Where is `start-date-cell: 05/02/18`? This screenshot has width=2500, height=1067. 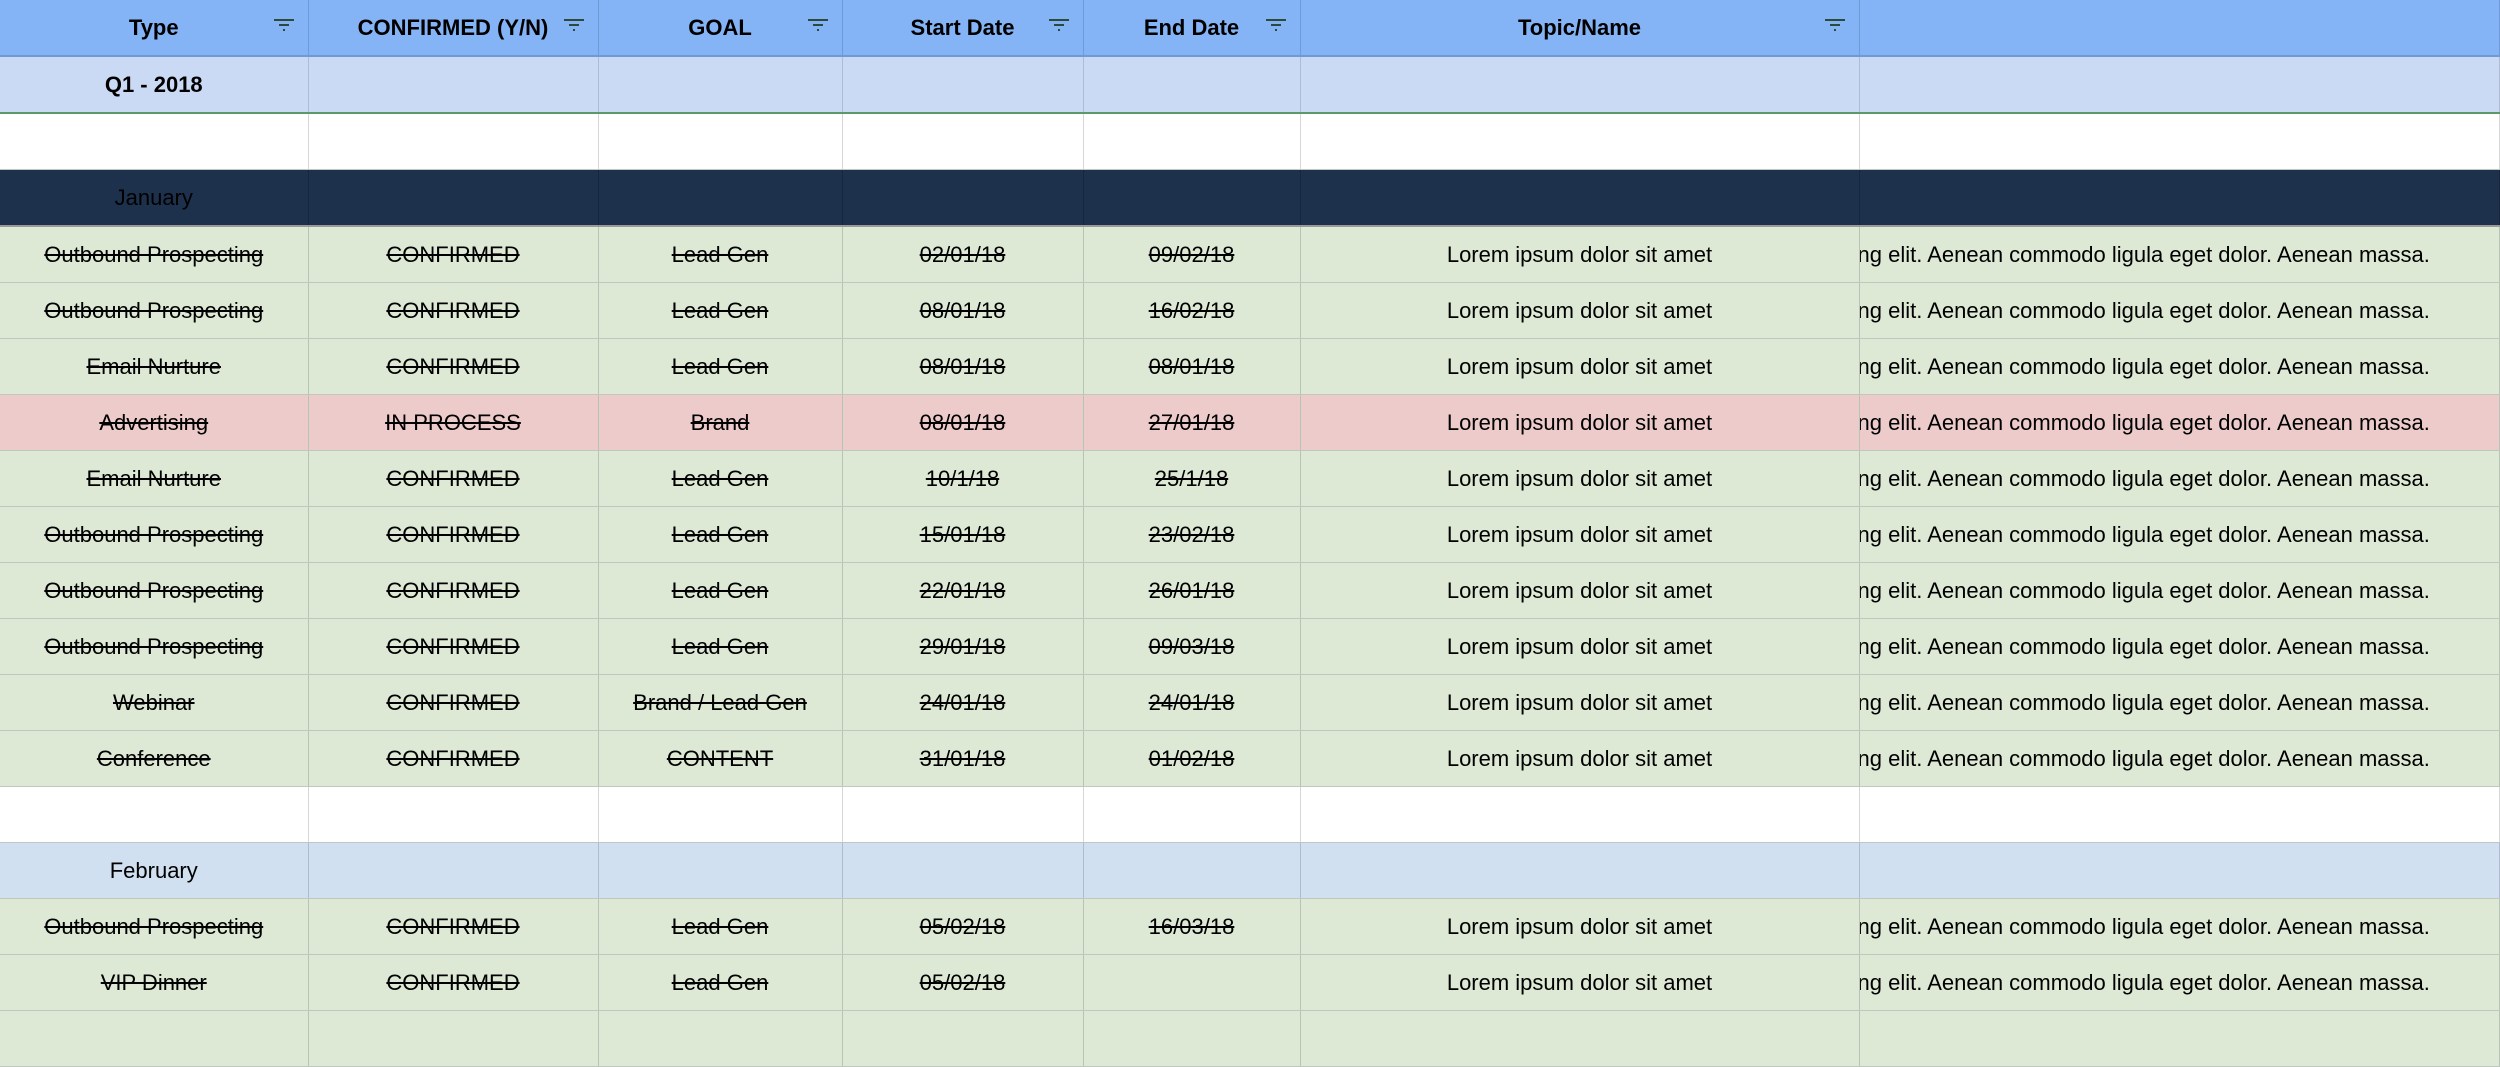
start-date-cell: 05/02/18 is located at coordinates (963, 926).